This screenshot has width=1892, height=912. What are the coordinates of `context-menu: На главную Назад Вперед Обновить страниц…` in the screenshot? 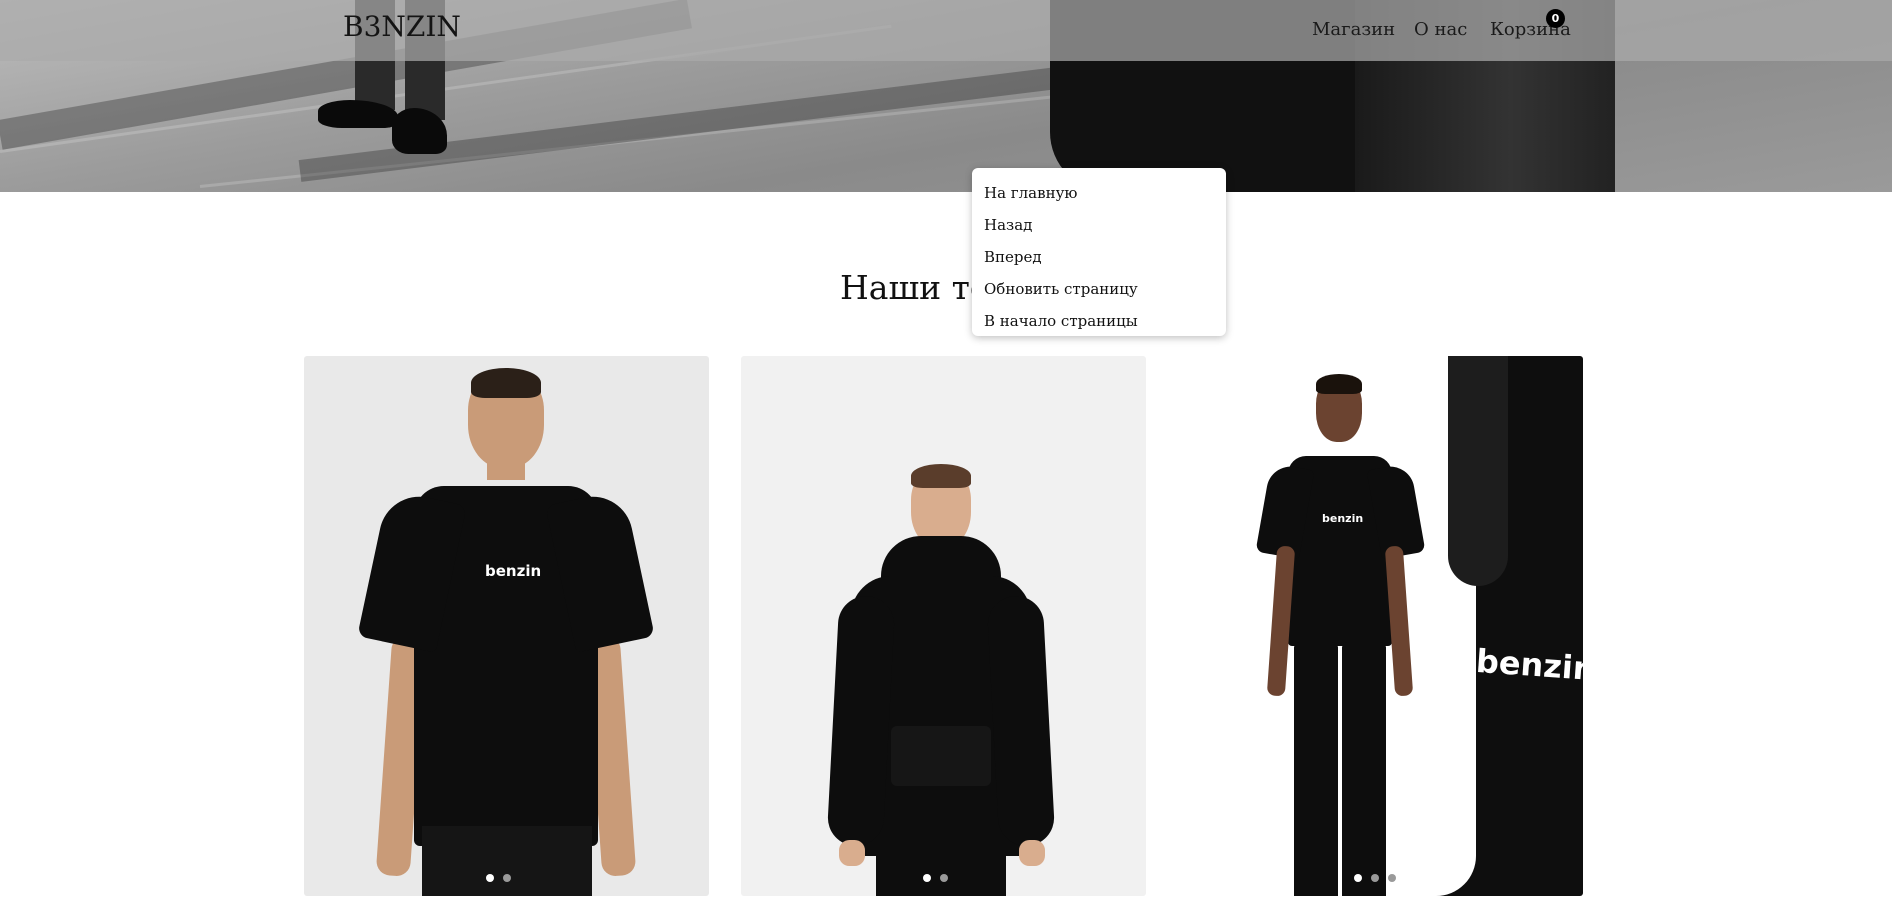 It's located at (1099, 252).